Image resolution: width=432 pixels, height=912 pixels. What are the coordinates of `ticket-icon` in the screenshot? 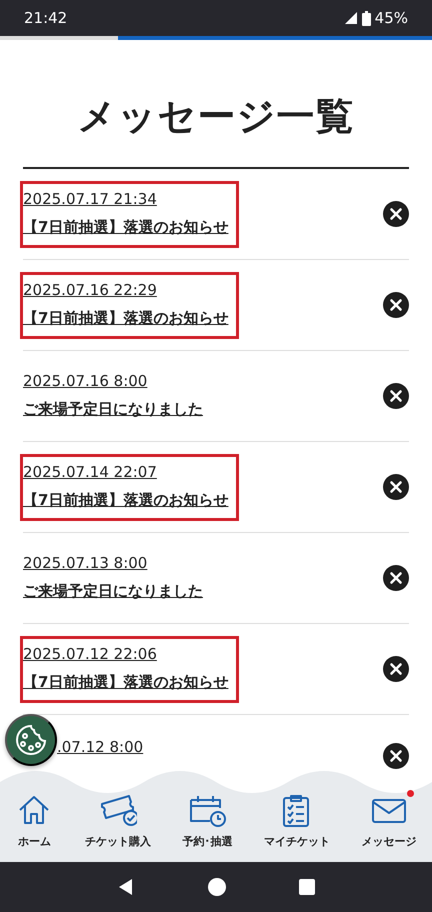 It's located at (118, 810).